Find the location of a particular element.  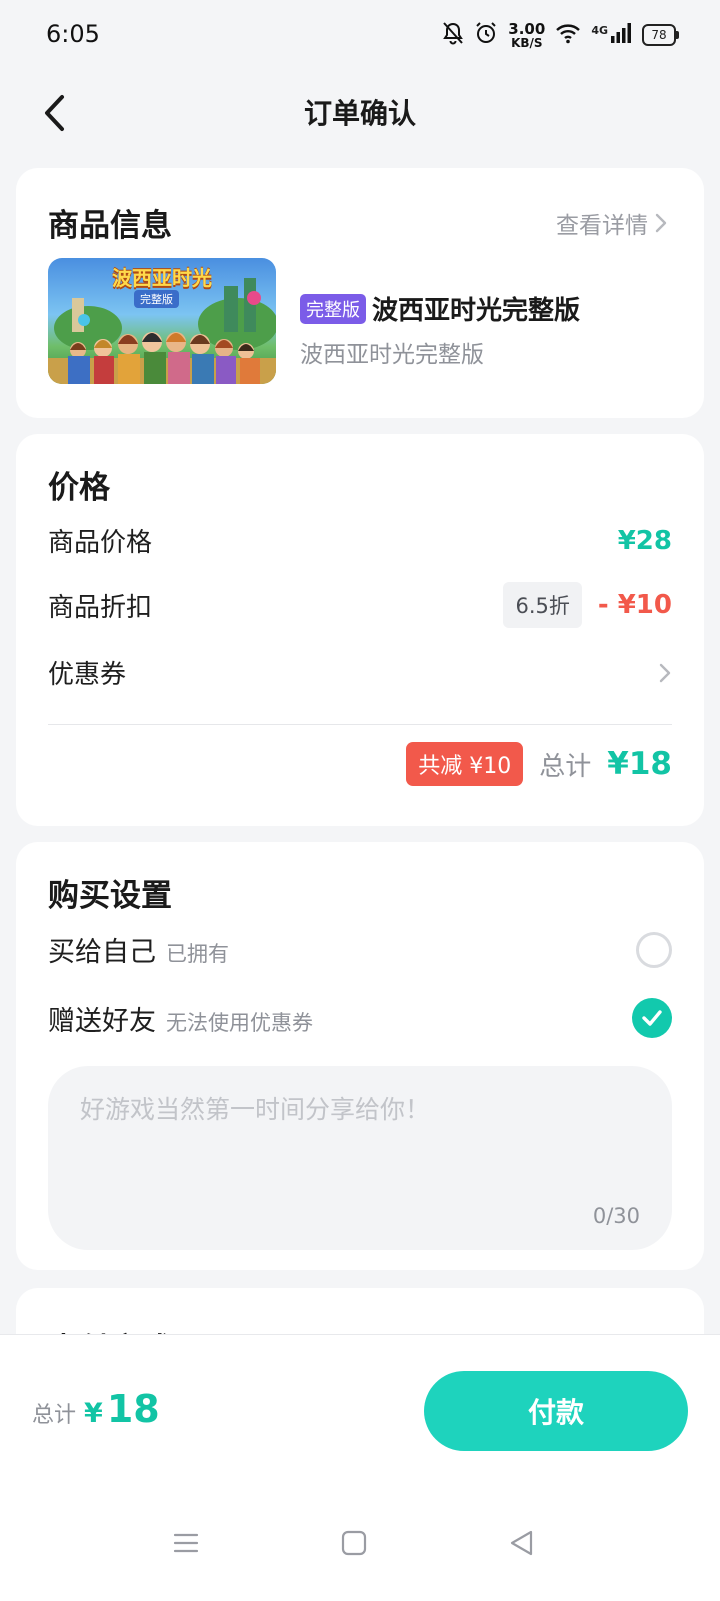

header: 订单确认 is located at coordinates (360, 115).